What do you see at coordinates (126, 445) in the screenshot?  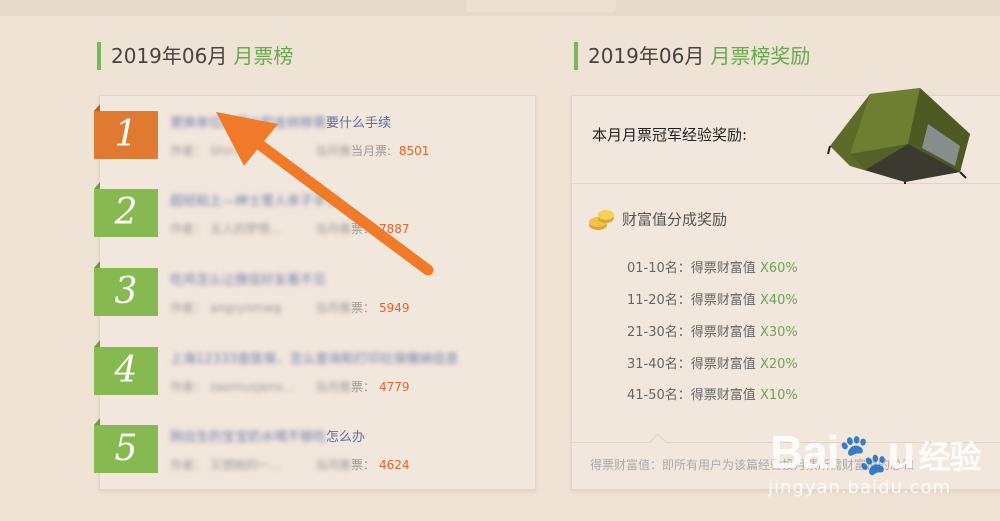 I see `rank-badge: 5` at bounding box center [126, 445].